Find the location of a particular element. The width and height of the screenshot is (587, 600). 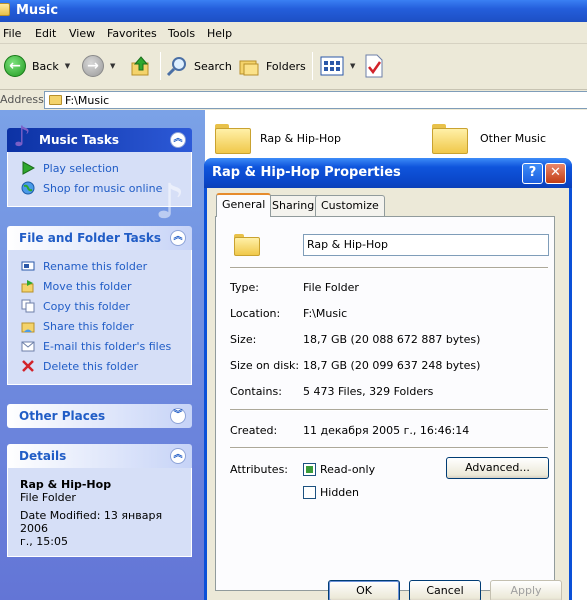

move-icon is located at coordinates (28, 286).